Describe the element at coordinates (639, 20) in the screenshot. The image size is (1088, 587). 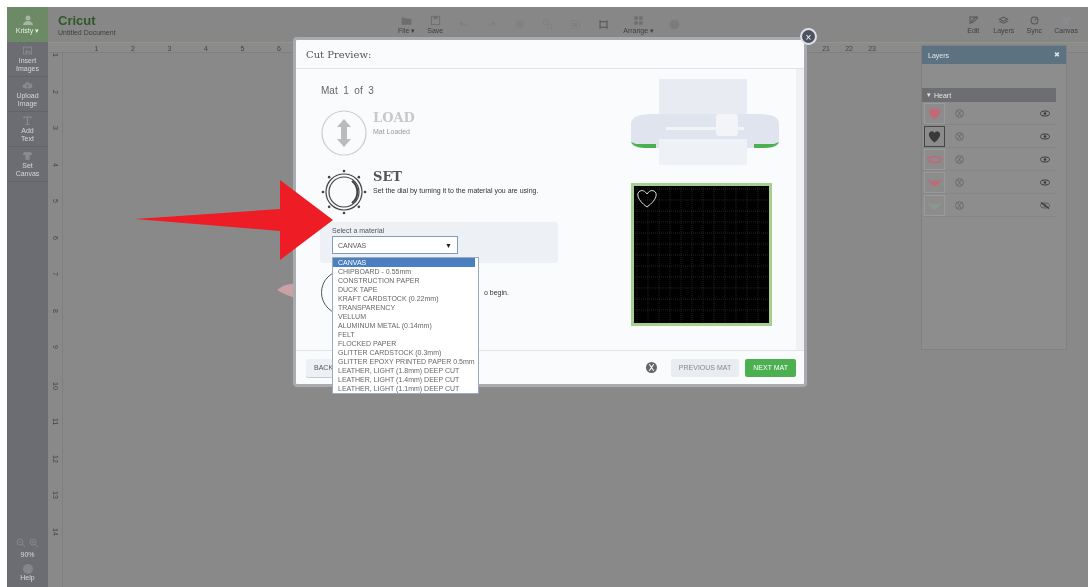
I see `arrange-icon` at that location.